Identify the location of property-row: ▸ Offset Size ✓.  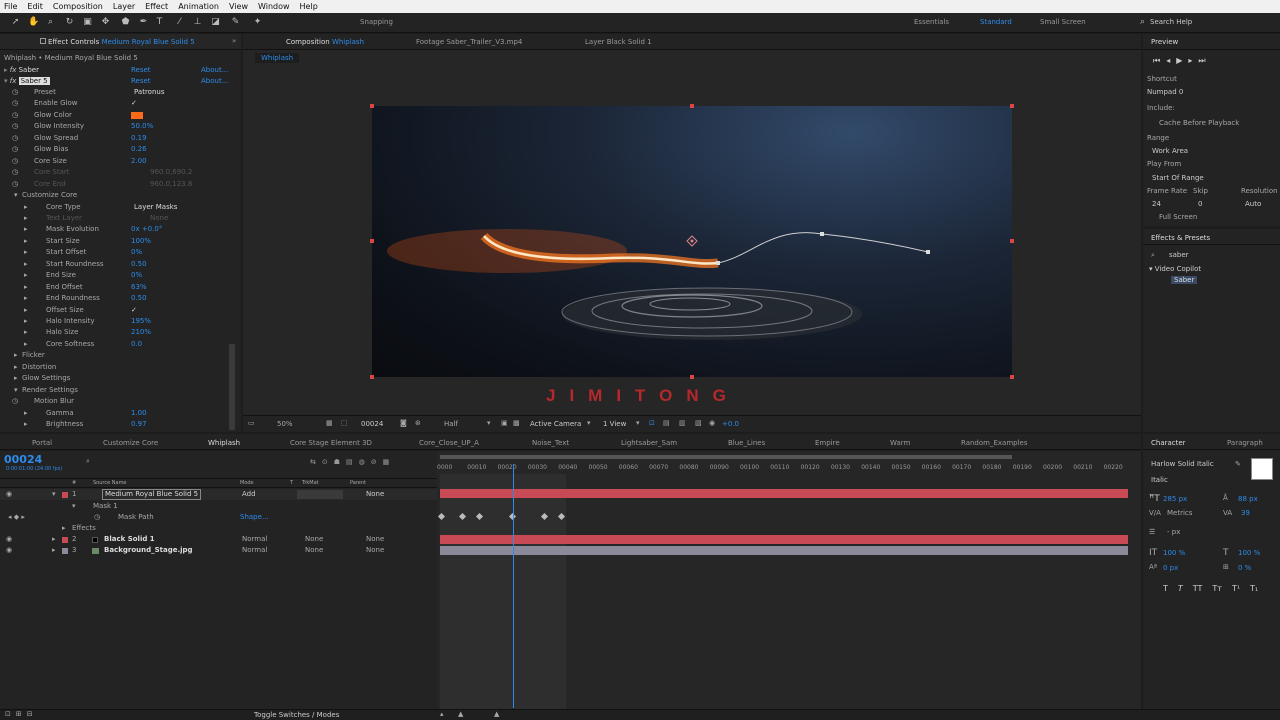
(114, 310).